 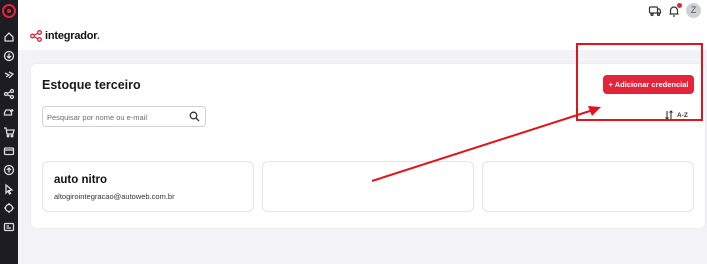 What do you see at coordinates (72, 36) in the screenshot?
I see `brand-name: integrador.` at bounding box center [72, 36].